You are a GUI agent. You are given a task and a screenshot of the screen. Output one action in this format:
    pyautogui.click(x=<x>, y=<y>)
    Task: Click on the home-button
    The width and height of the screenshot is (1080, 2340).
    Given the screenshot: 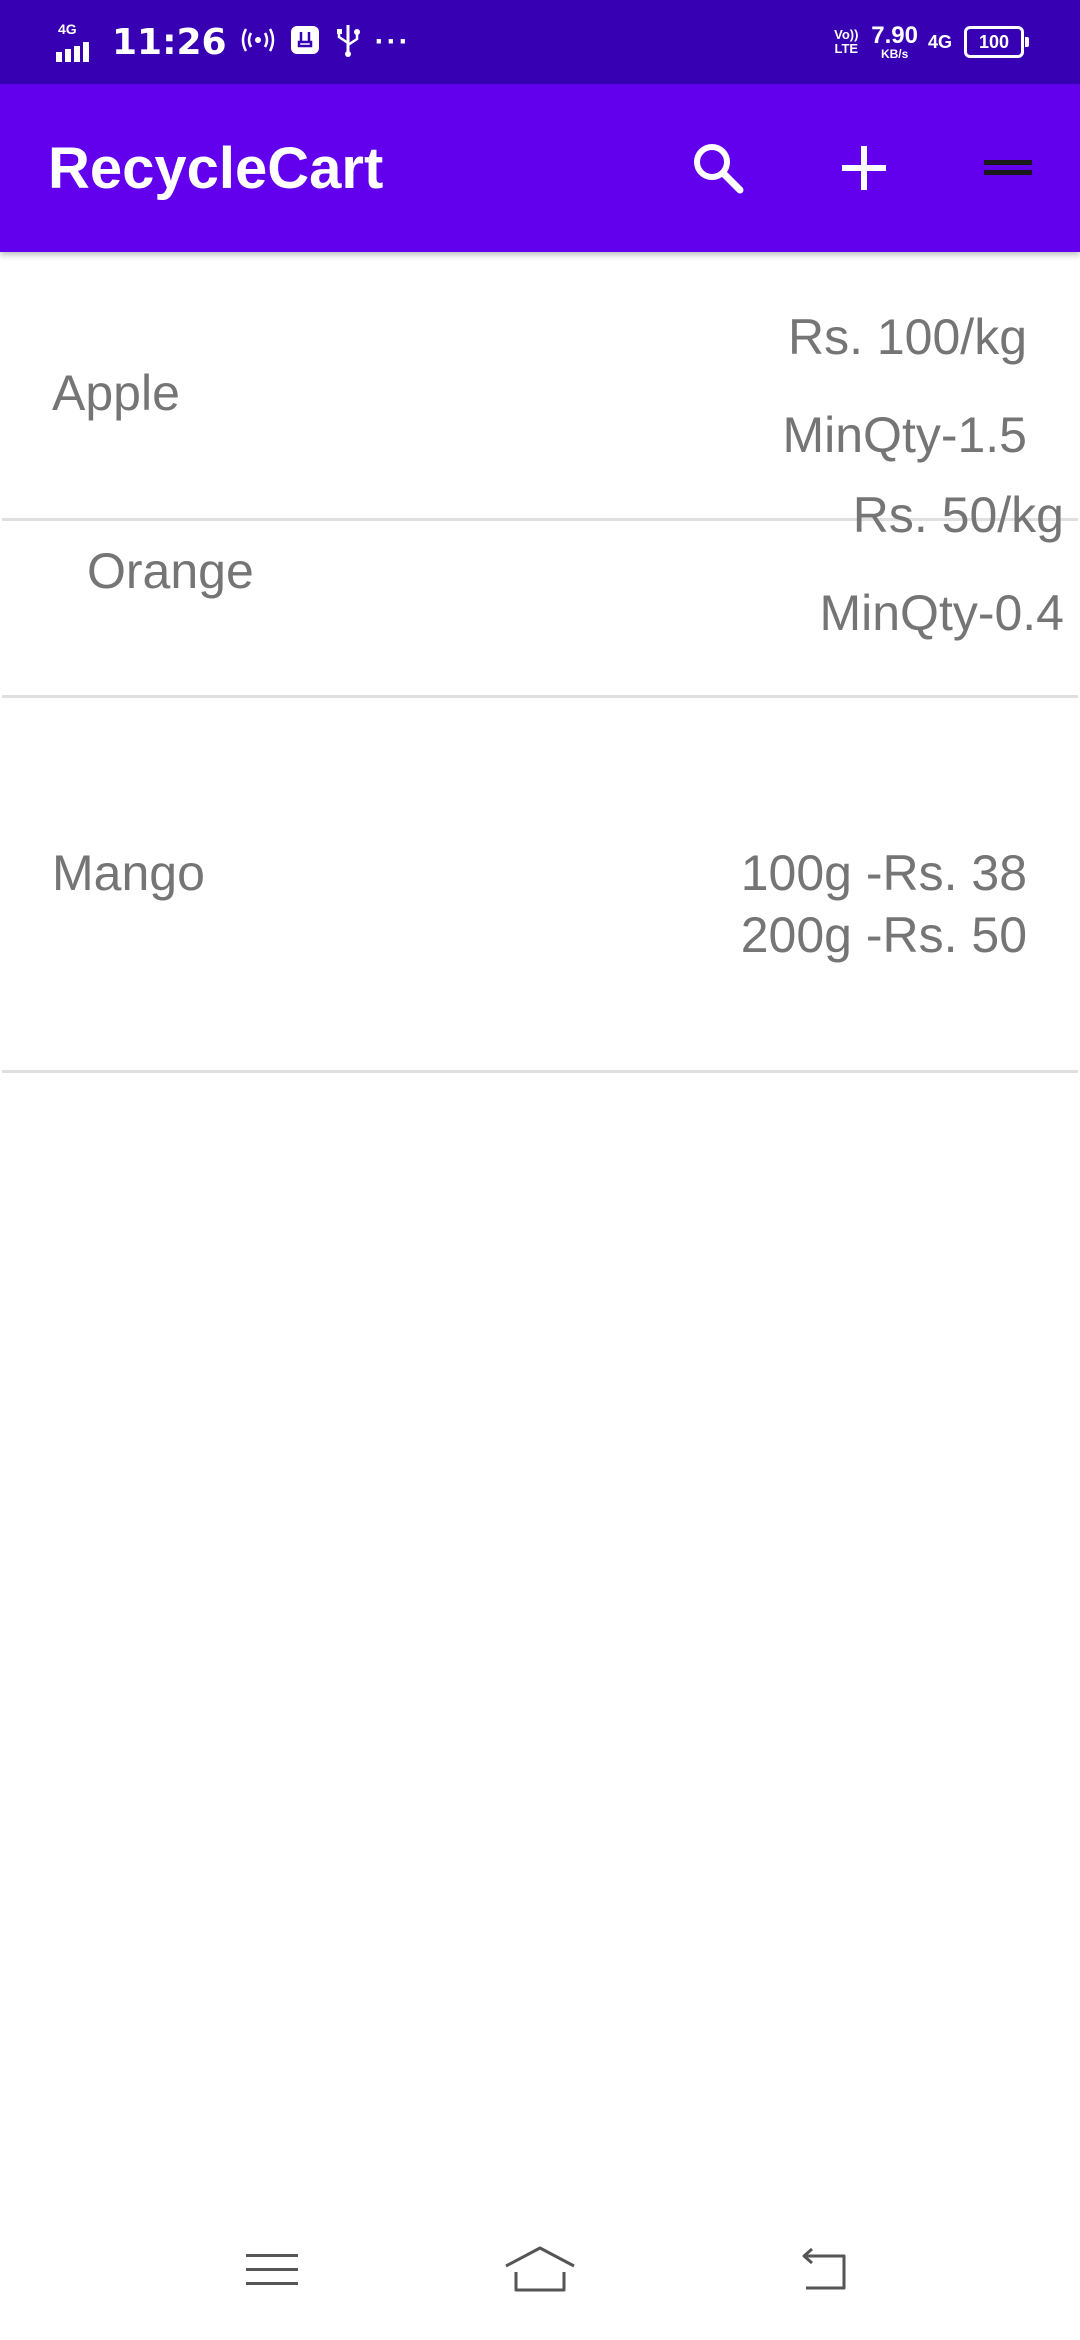 What is the action you would take?
    pyautogui.click(x=540, y=2270)
    